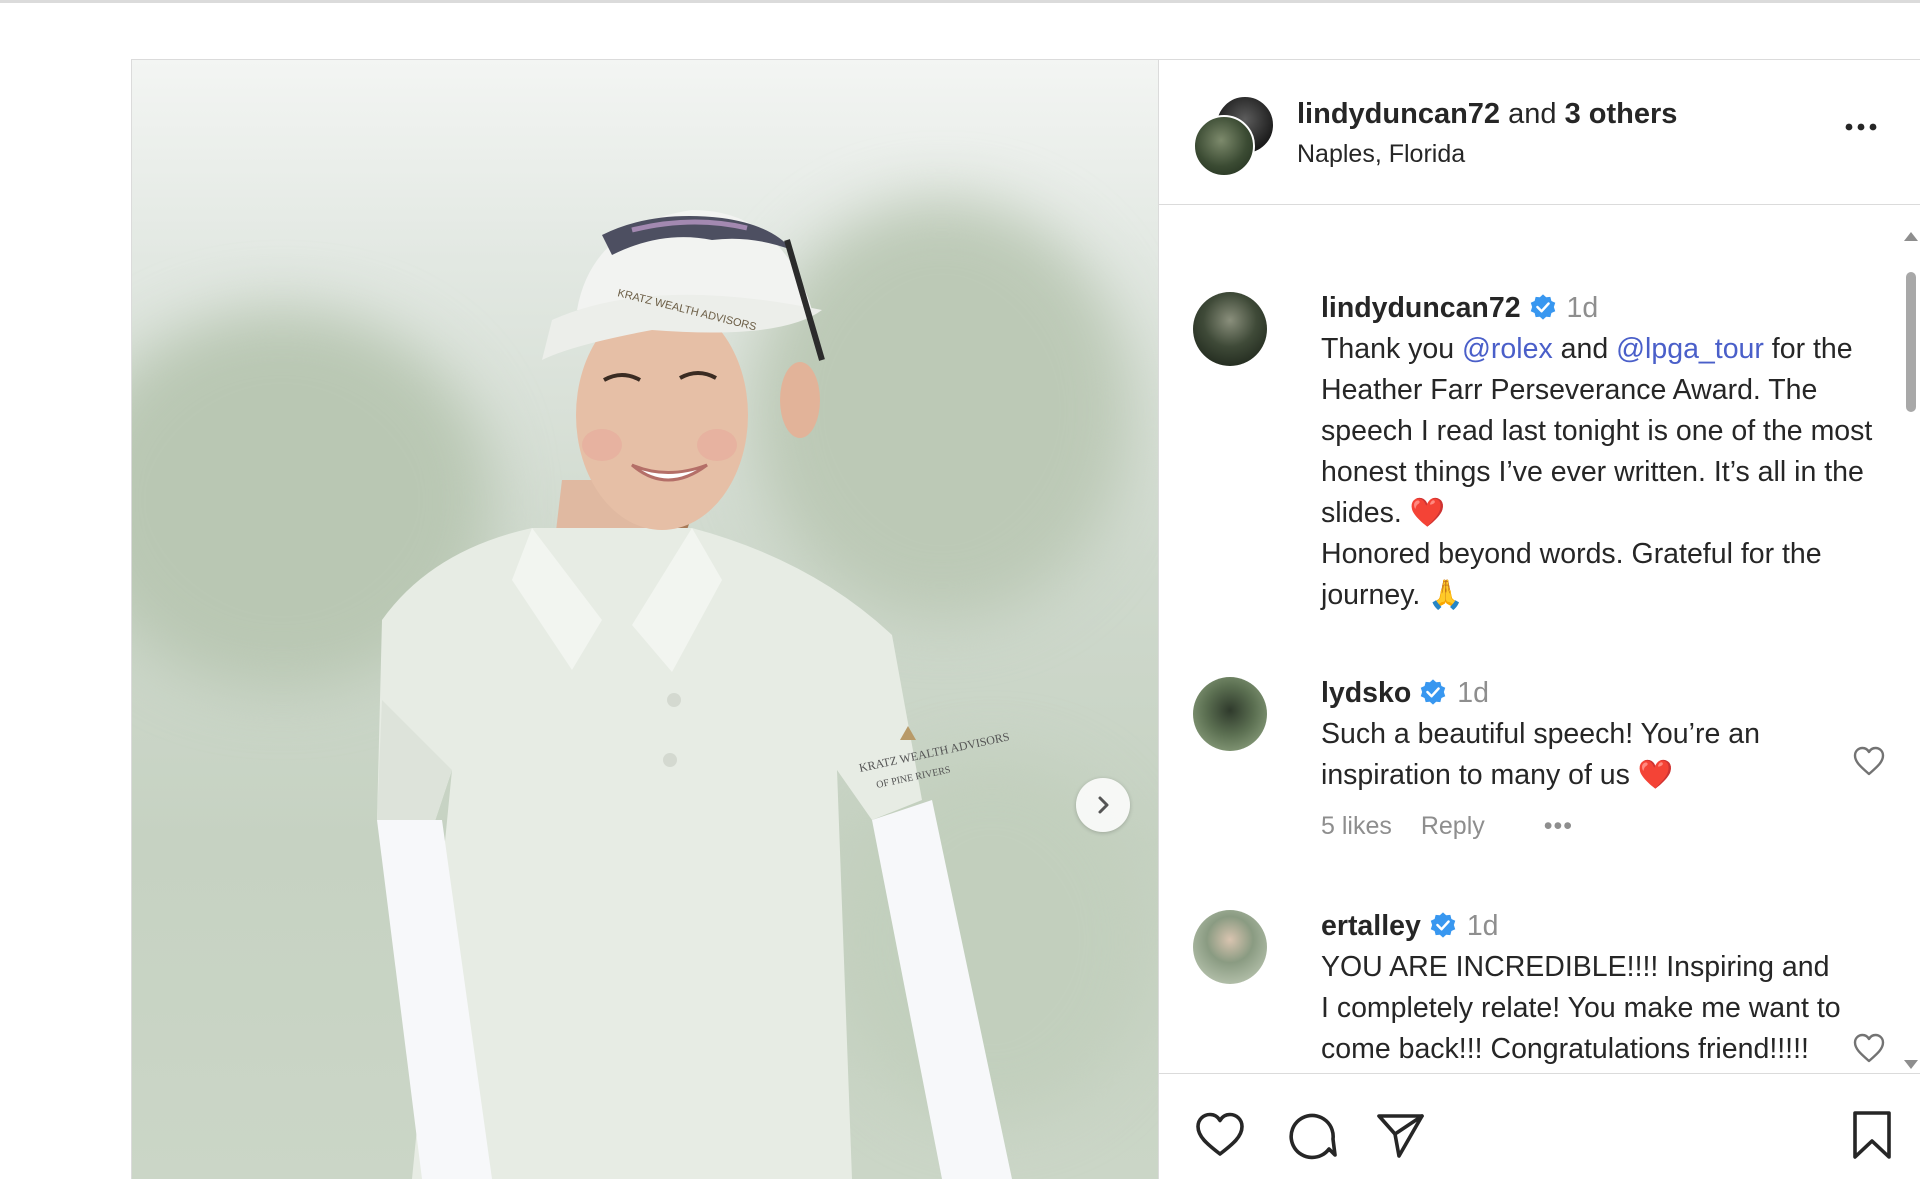 This screenshot has width=1920, height=1180. What do you see at coordinates (1558, 826) in the screenshot?
I see `comment-more-button: •••` at bounding box center [1558, 826].